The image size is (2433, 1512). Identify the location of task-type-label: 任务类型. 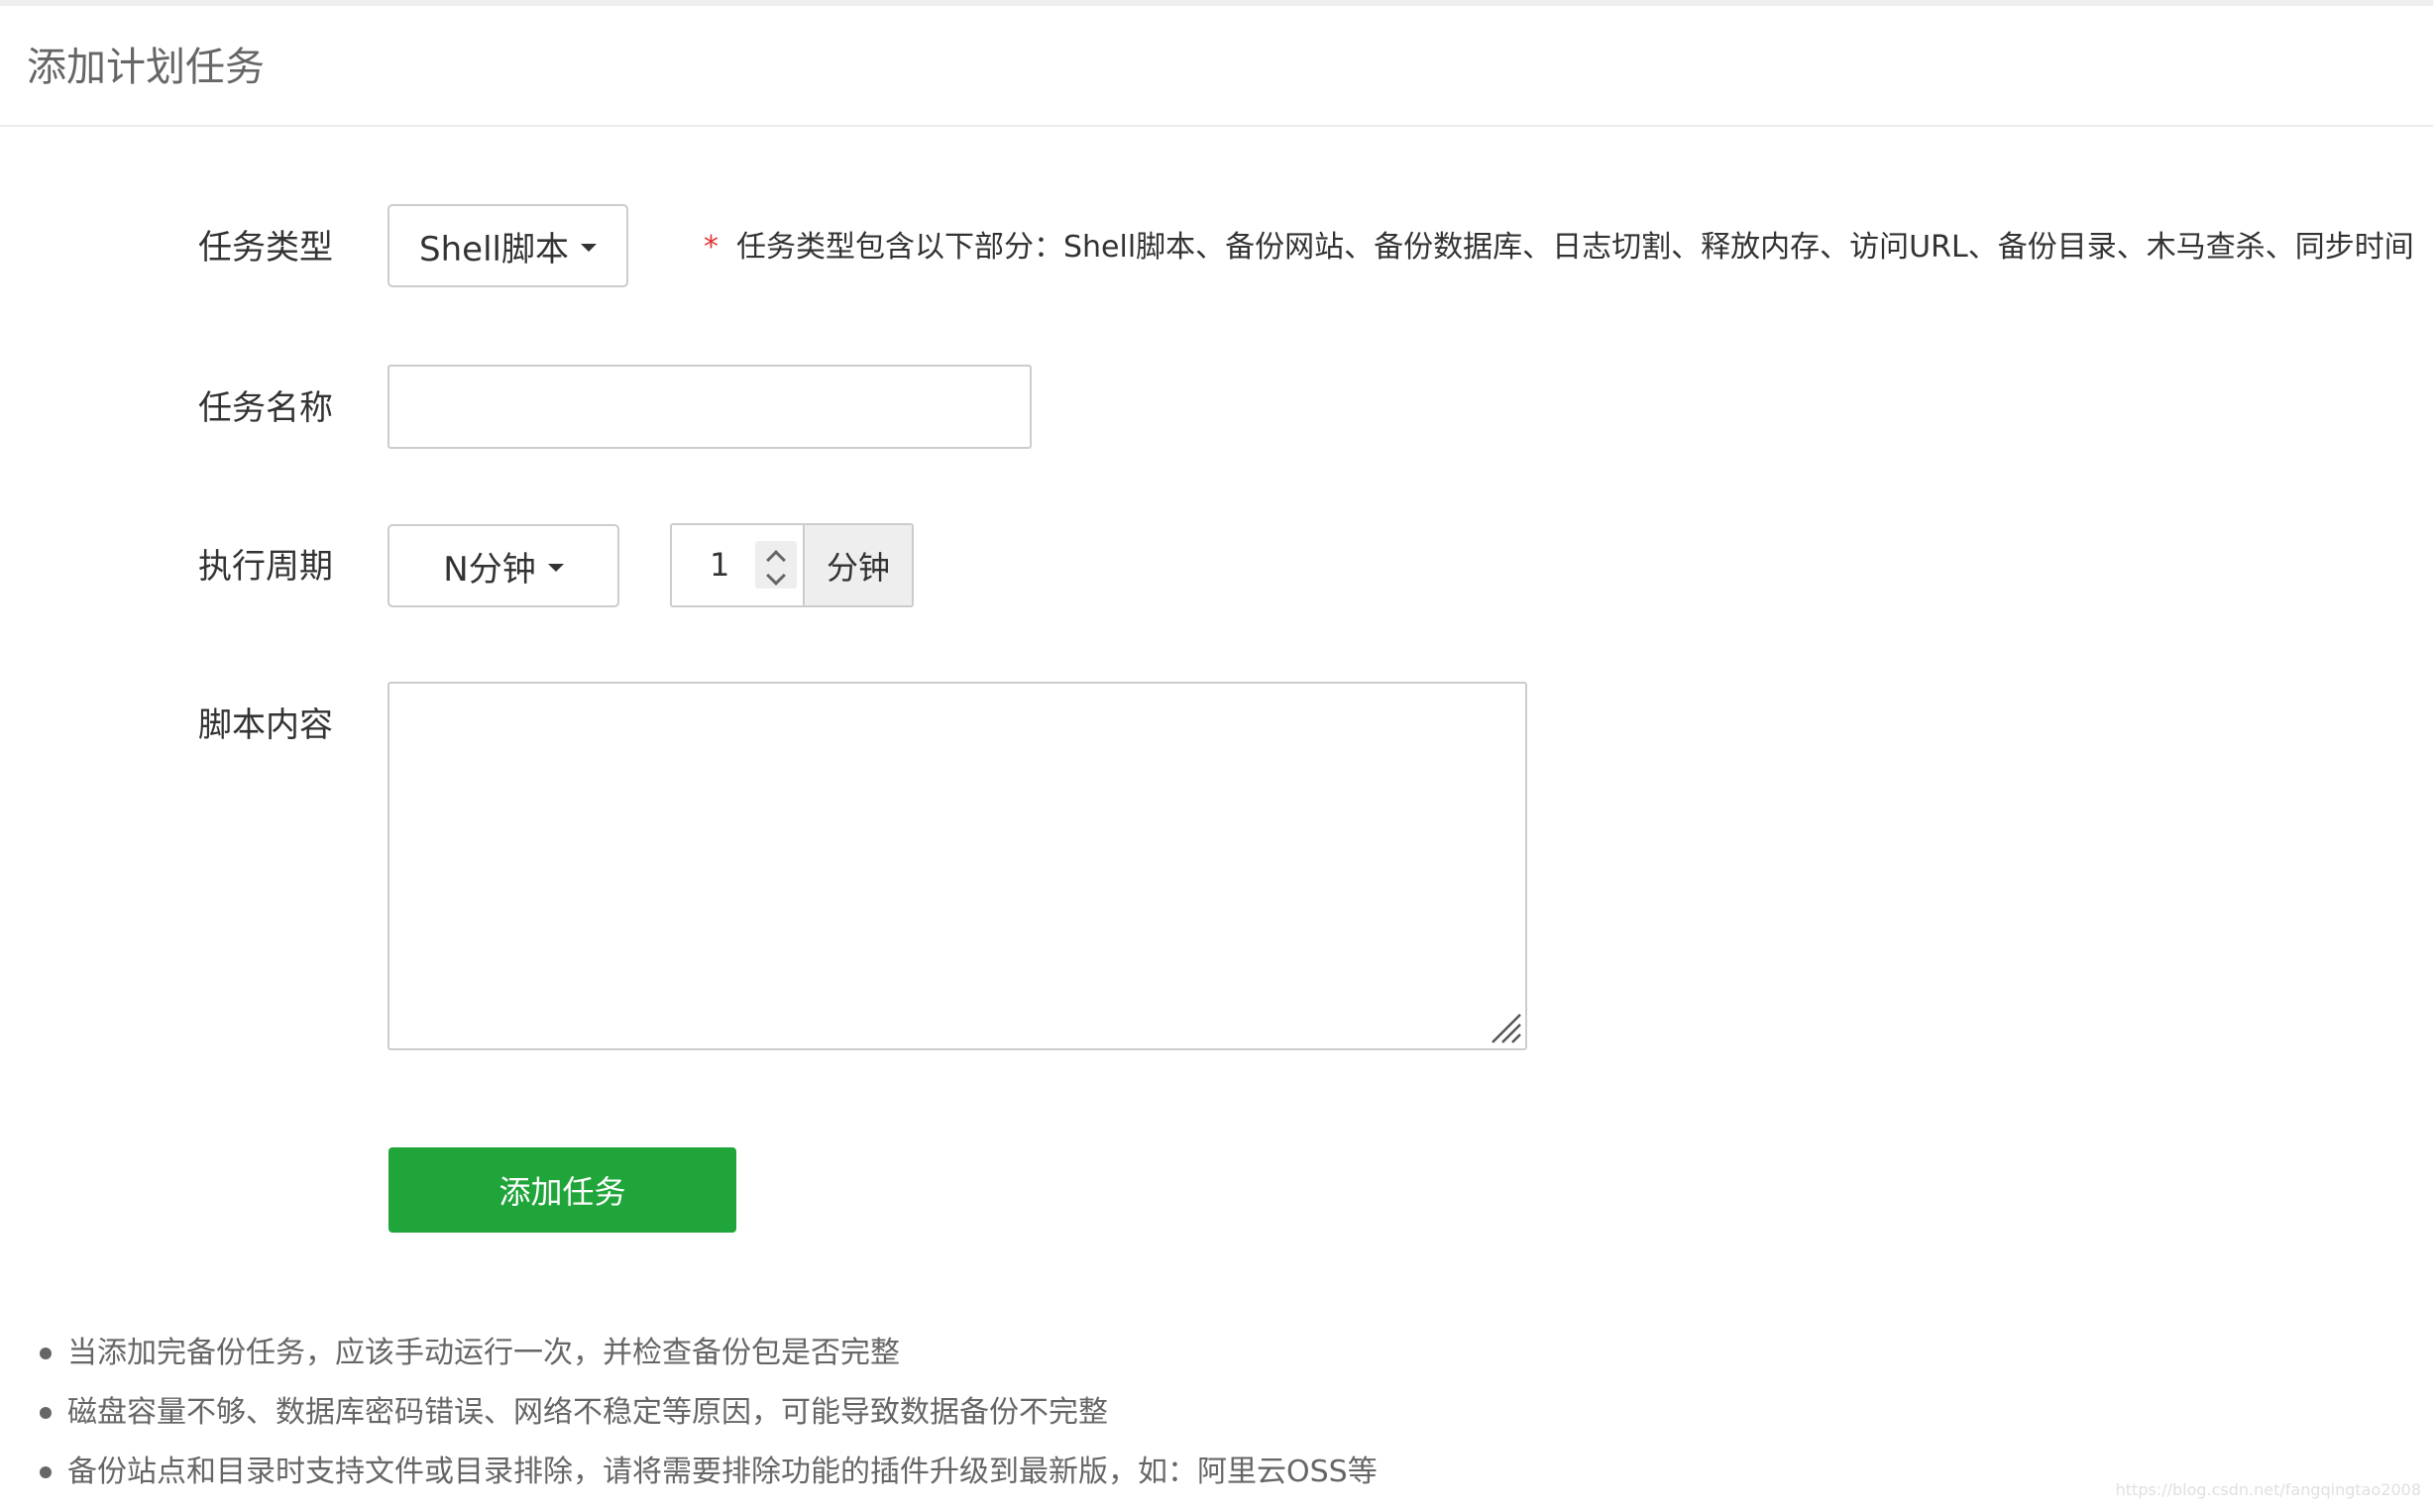
(265, 248).